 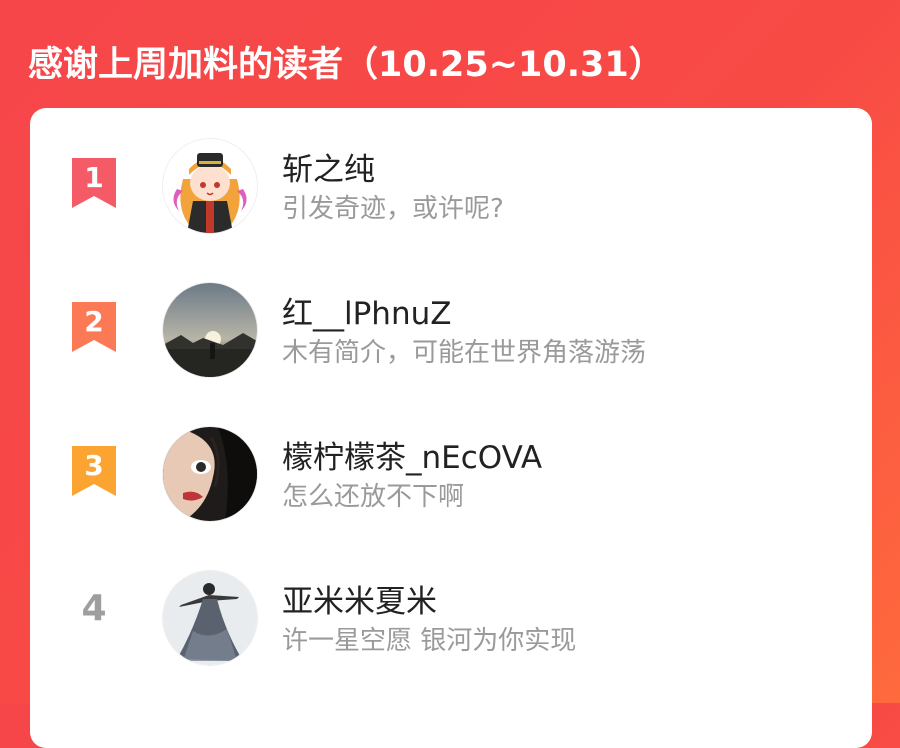 I want to click on reader-name: 亚米米夏米, so click(x=359, y=598).